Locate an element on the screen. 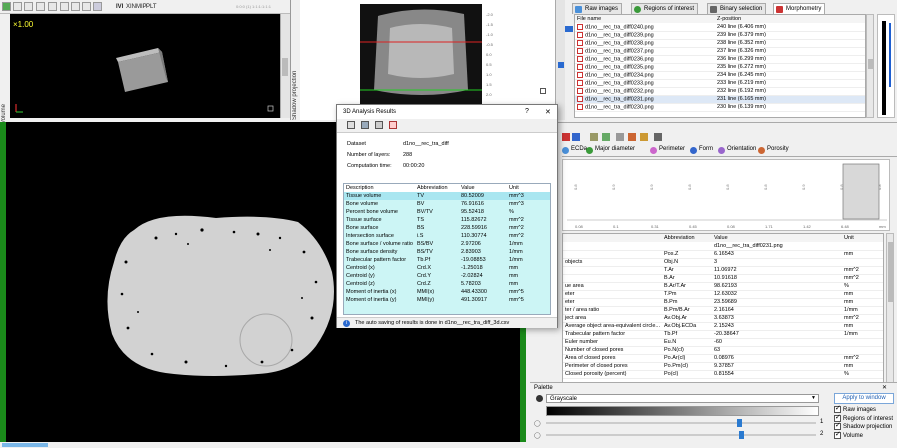  morph-row: Pos.Z 6.16543 mm is located at coordinates (723, 254).